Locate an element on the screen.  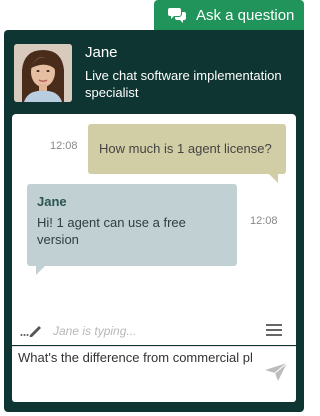
visitor-message: How much is 1 agent license? is located at coordinates (187, 153).